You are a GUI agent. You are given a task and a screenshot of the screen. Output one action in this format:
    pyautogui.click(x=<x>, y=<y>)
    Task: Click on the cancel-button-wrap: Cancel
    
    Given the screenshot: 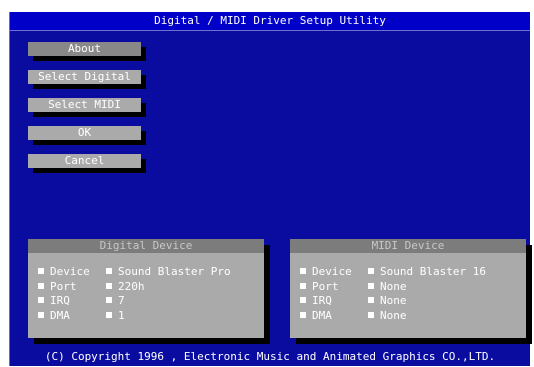 What is the action you would take?
    pyautogui.click(x=87, y=163)
    